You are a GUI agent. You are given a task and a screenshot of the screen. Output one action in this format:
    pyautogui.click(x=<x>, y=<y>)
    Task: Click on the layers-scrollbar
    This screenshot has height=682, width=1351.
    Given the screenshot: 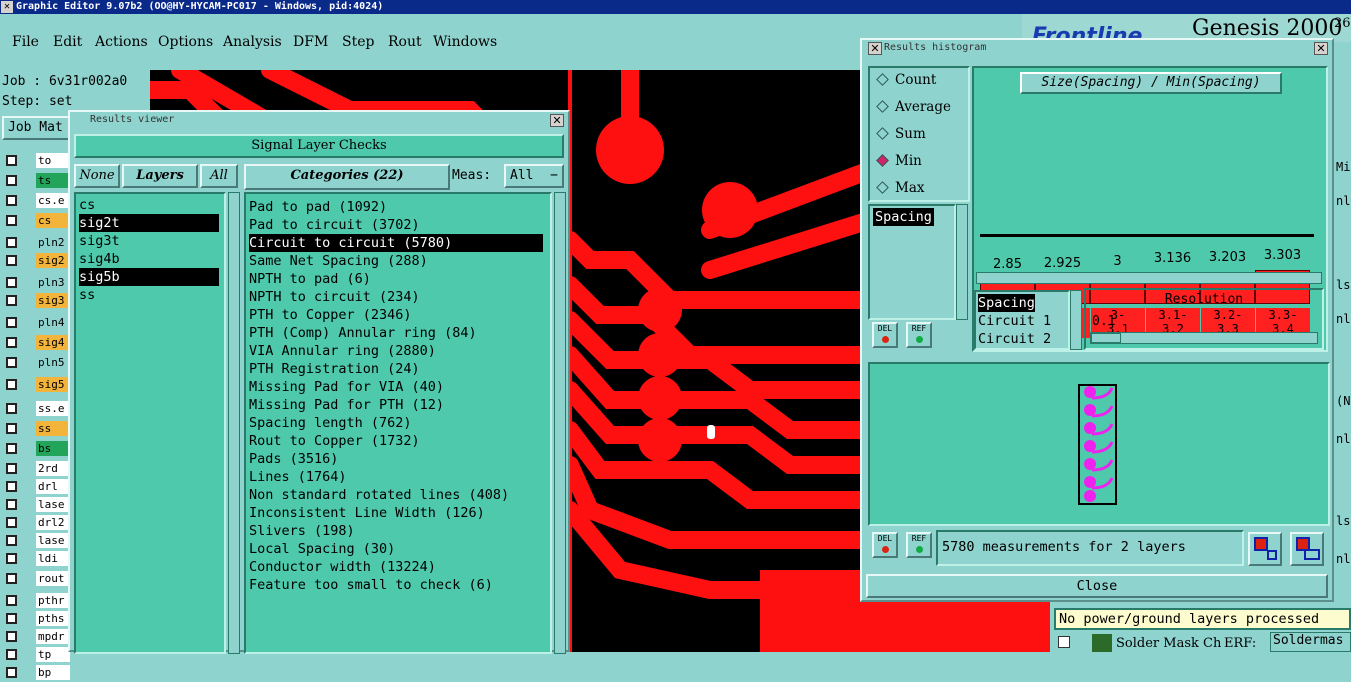 What is the action you would take?
    pyautogui.click(x=234, y=423)
    